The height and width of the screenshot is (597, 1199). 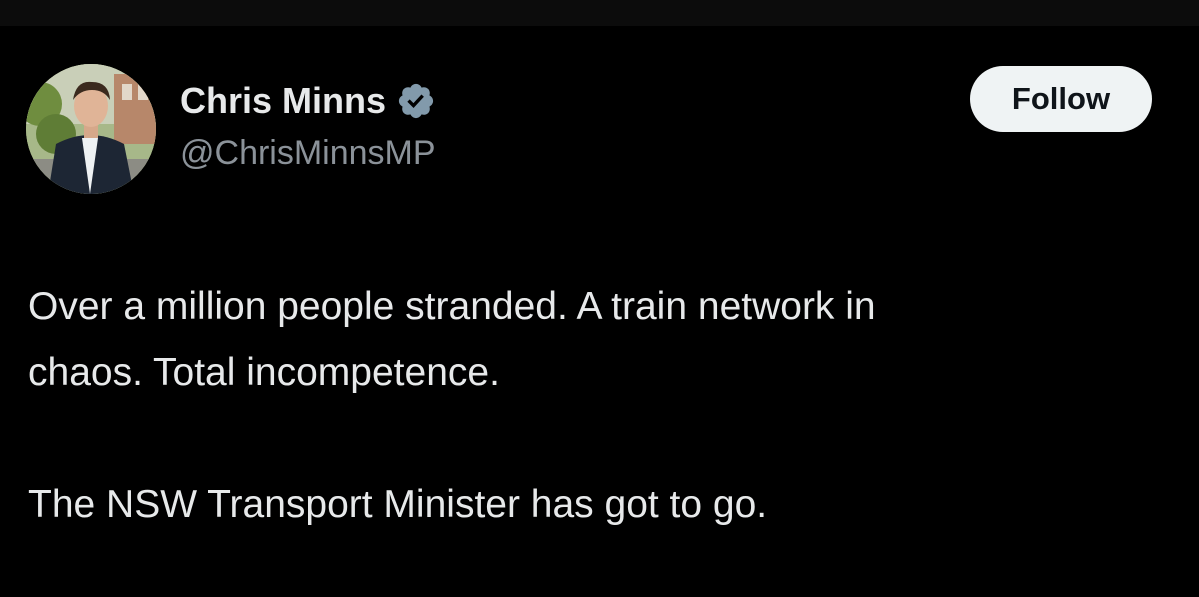 I want to click on avatar, so click(x=91, y=129).